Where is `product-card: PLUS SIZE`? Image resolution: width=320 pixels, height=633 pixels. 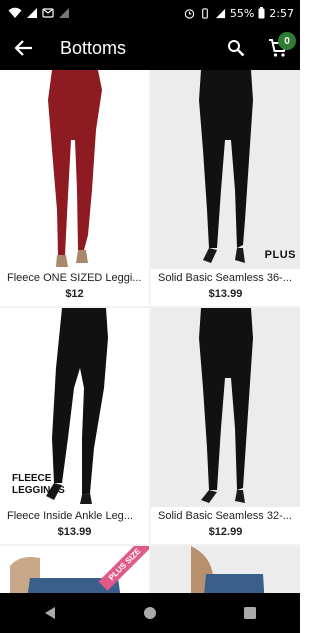 product-card: PLUS SIZE is located at coordinates (74, 569).